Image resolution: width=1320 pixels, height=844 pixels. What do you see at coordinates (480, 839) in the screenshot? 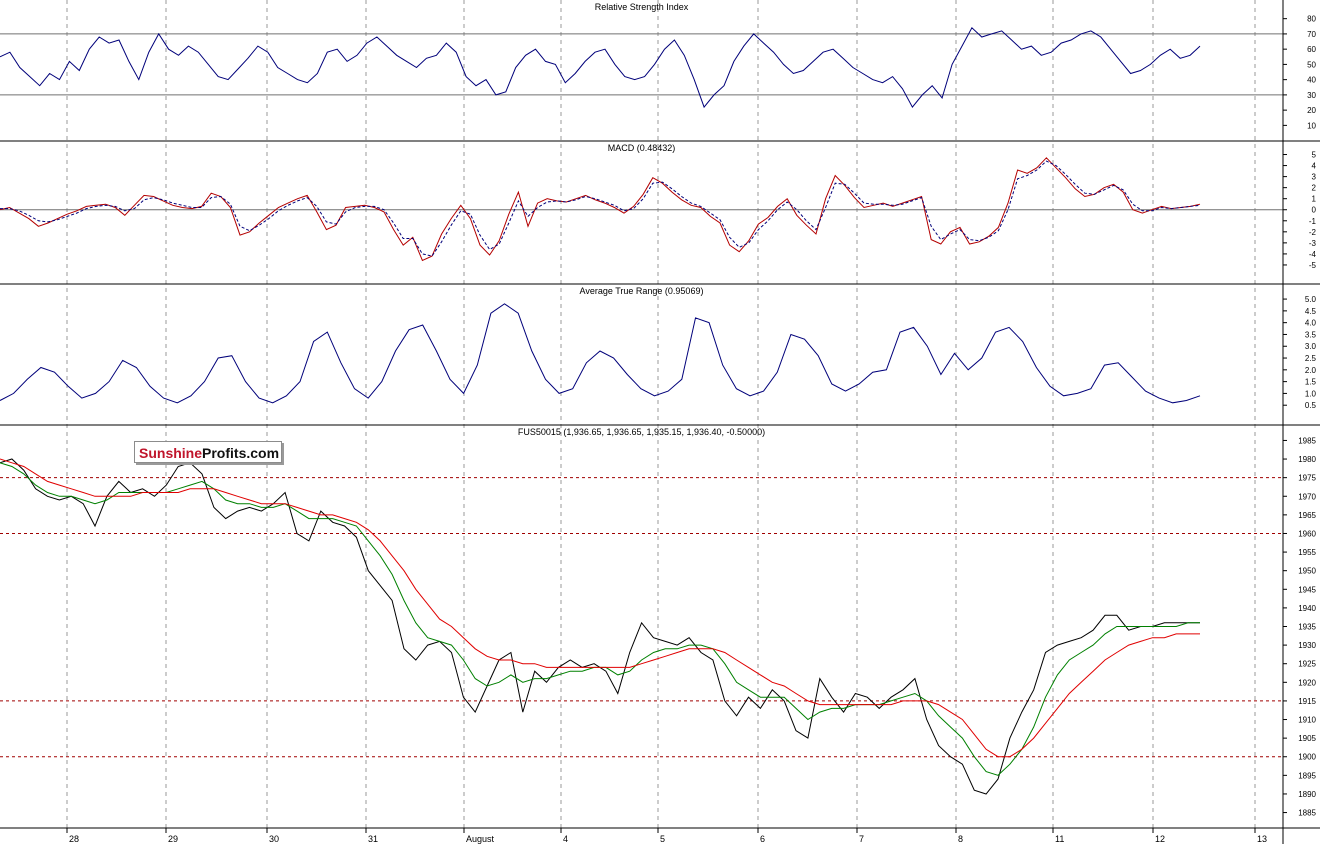
I see `x-tick-label: August` at bounding box center [480, 839].